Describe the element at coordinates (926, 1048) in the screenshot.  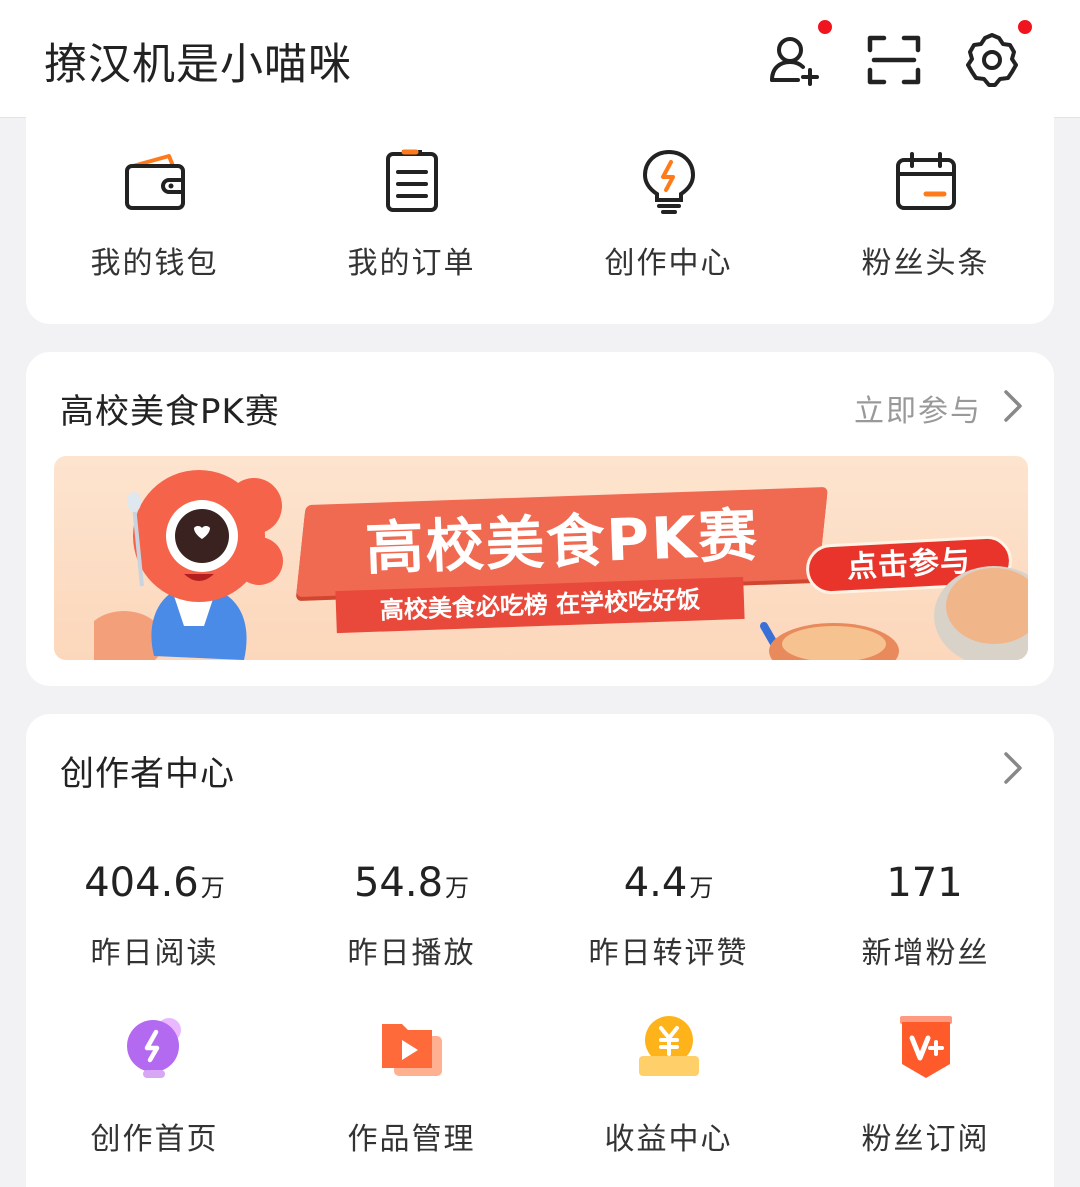
I see `v-plus-badge-icon` at that location.